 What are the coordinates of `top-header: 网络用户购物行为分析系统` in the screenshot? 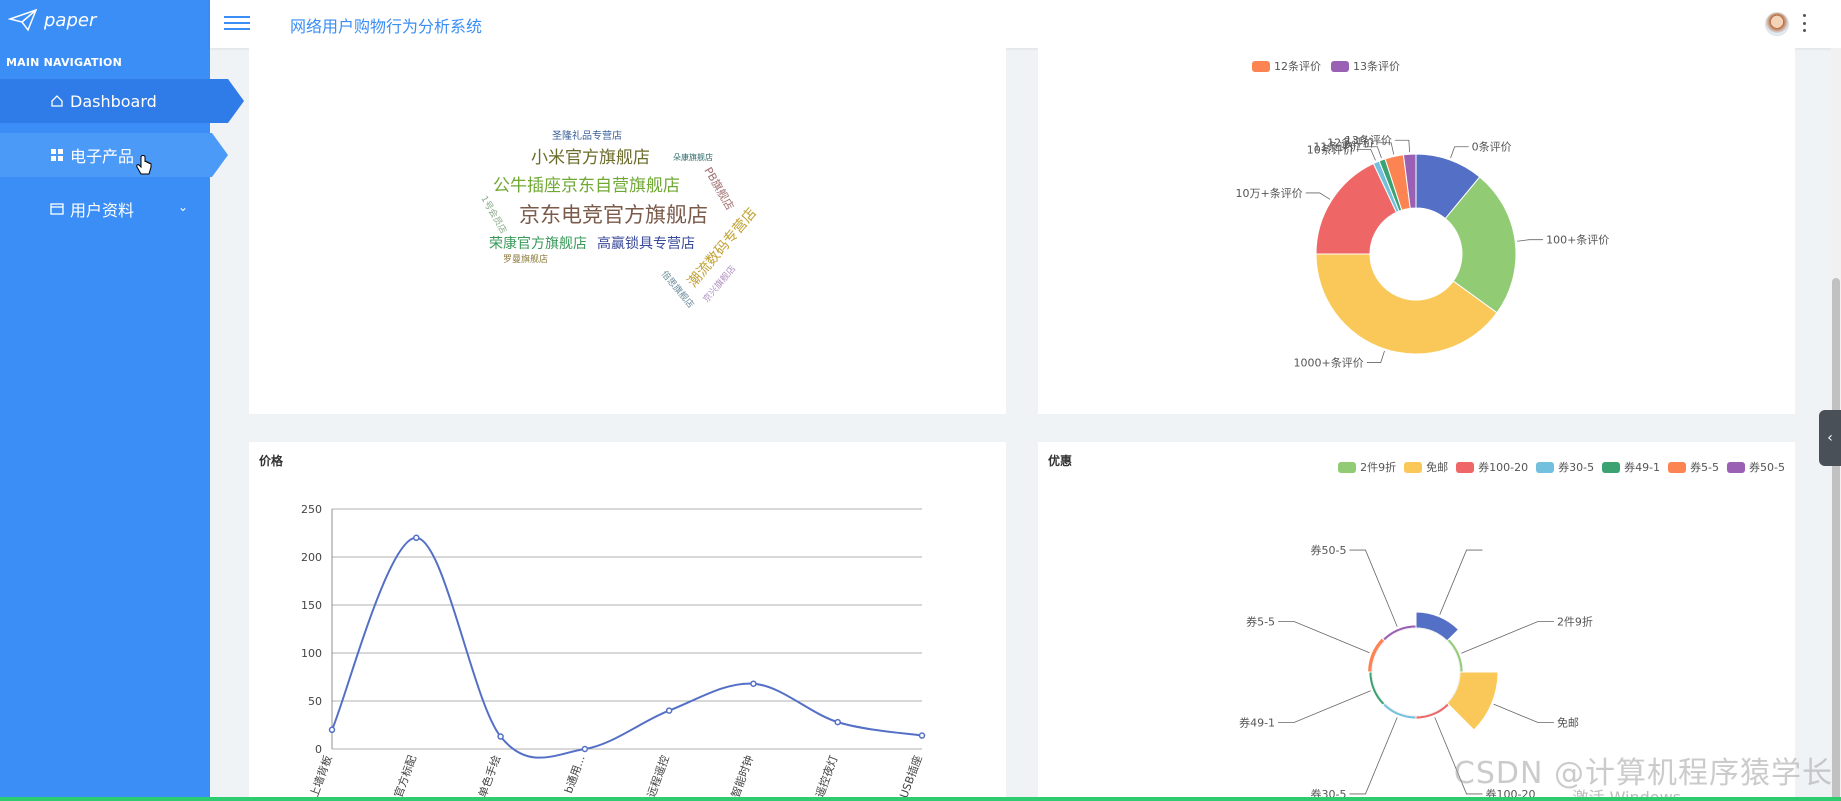 It's located at (1025, 24).